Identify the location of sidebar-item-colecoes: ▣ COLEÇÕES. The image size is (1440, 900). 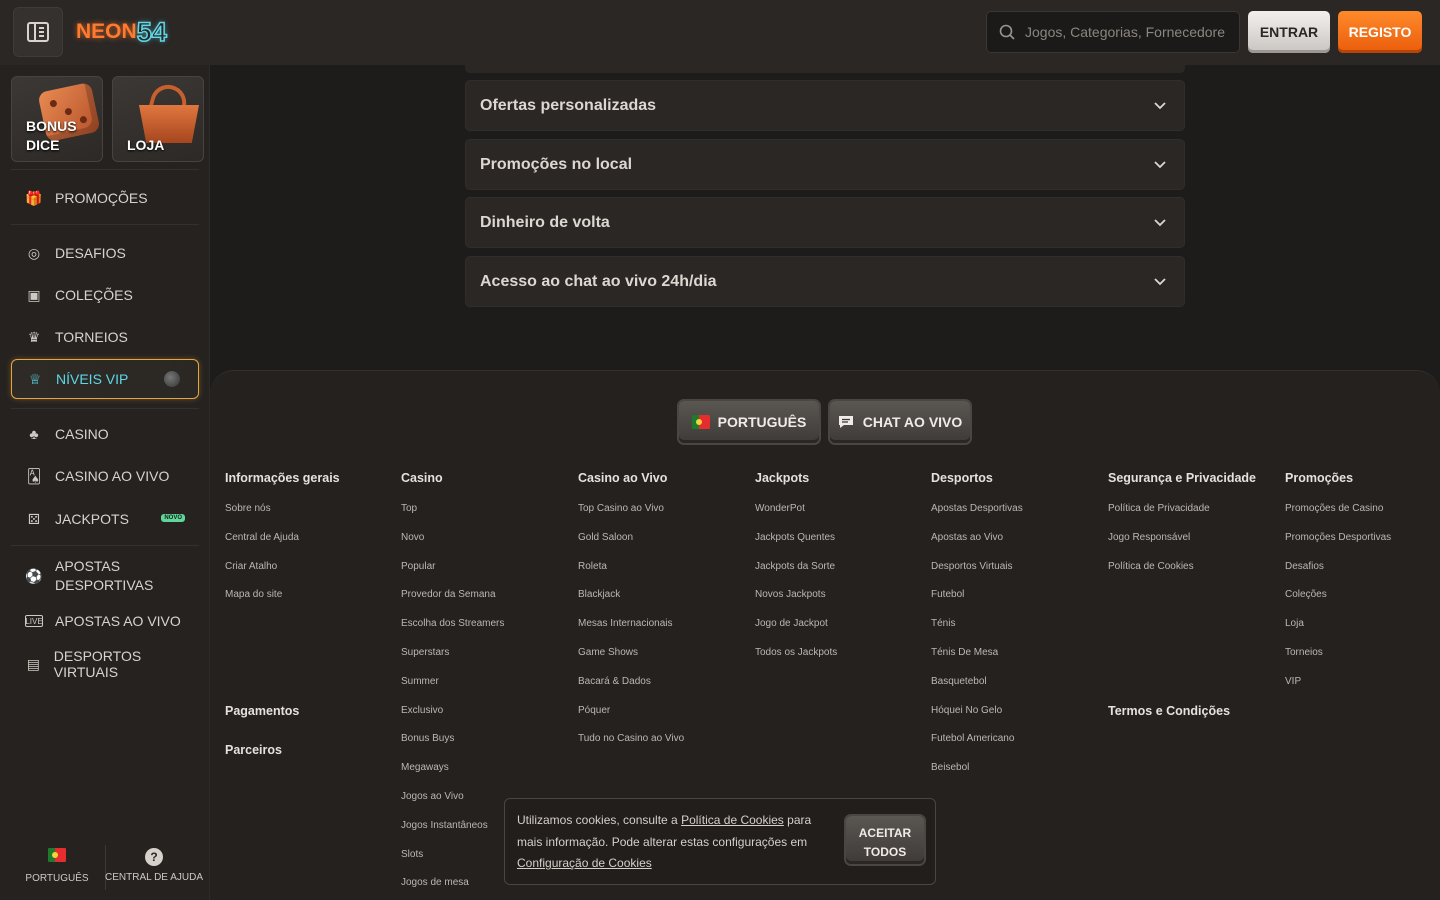
(105, 295).